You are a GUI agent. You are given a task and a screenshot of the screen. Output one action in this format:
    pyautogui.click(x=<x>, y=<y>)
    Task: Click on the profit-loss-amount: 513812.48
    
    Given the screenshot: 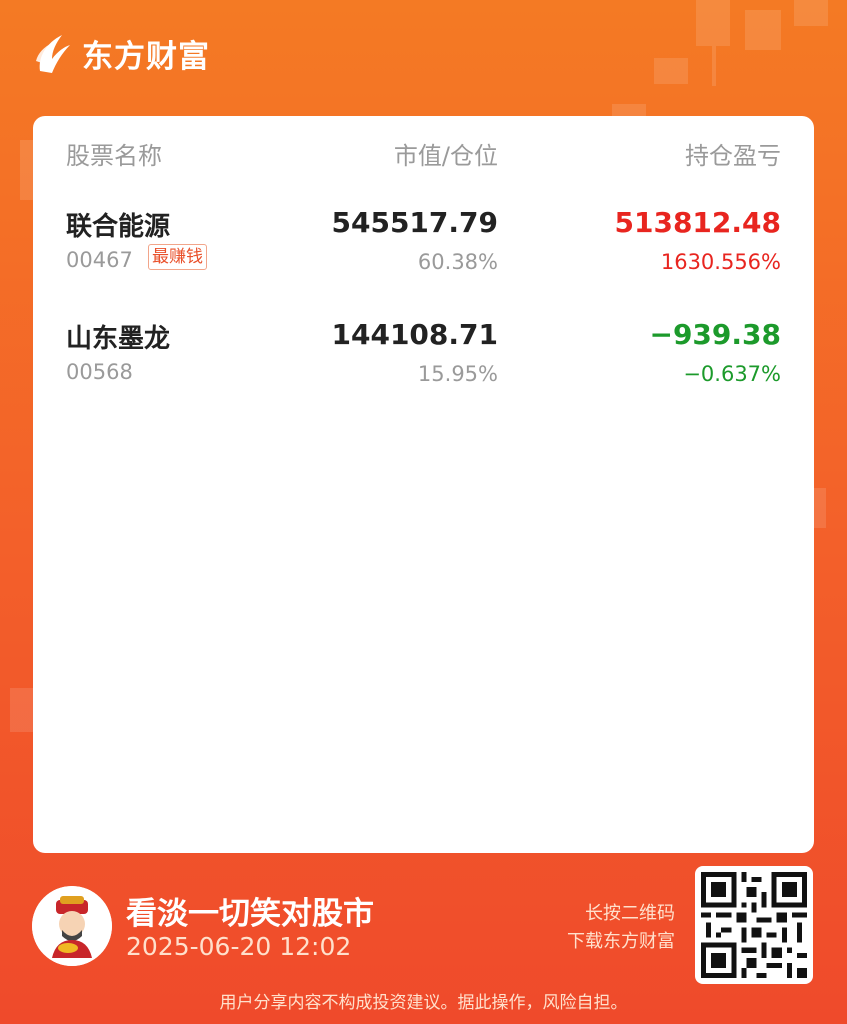 What is the action you would take?
    pyautogui.click(x=698, y=222)
    